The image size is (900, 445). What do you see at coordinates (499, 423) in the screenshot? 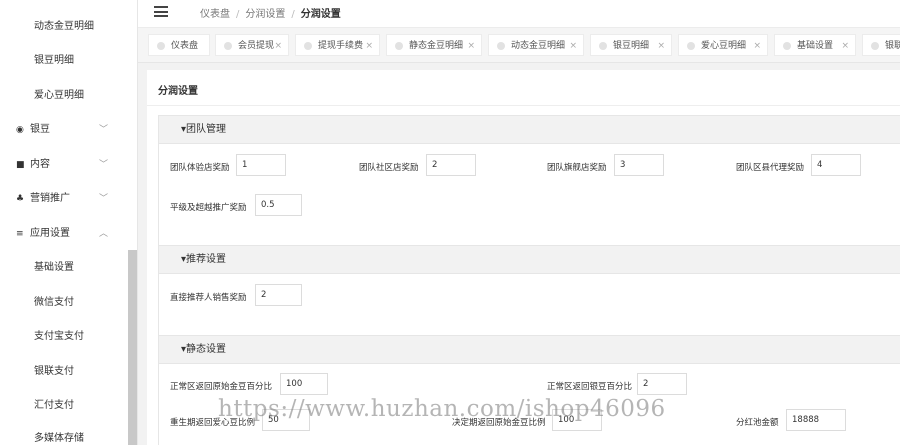
I see `field-label: 决定期返回原始金豆比例` at bounding box center [499, 423].